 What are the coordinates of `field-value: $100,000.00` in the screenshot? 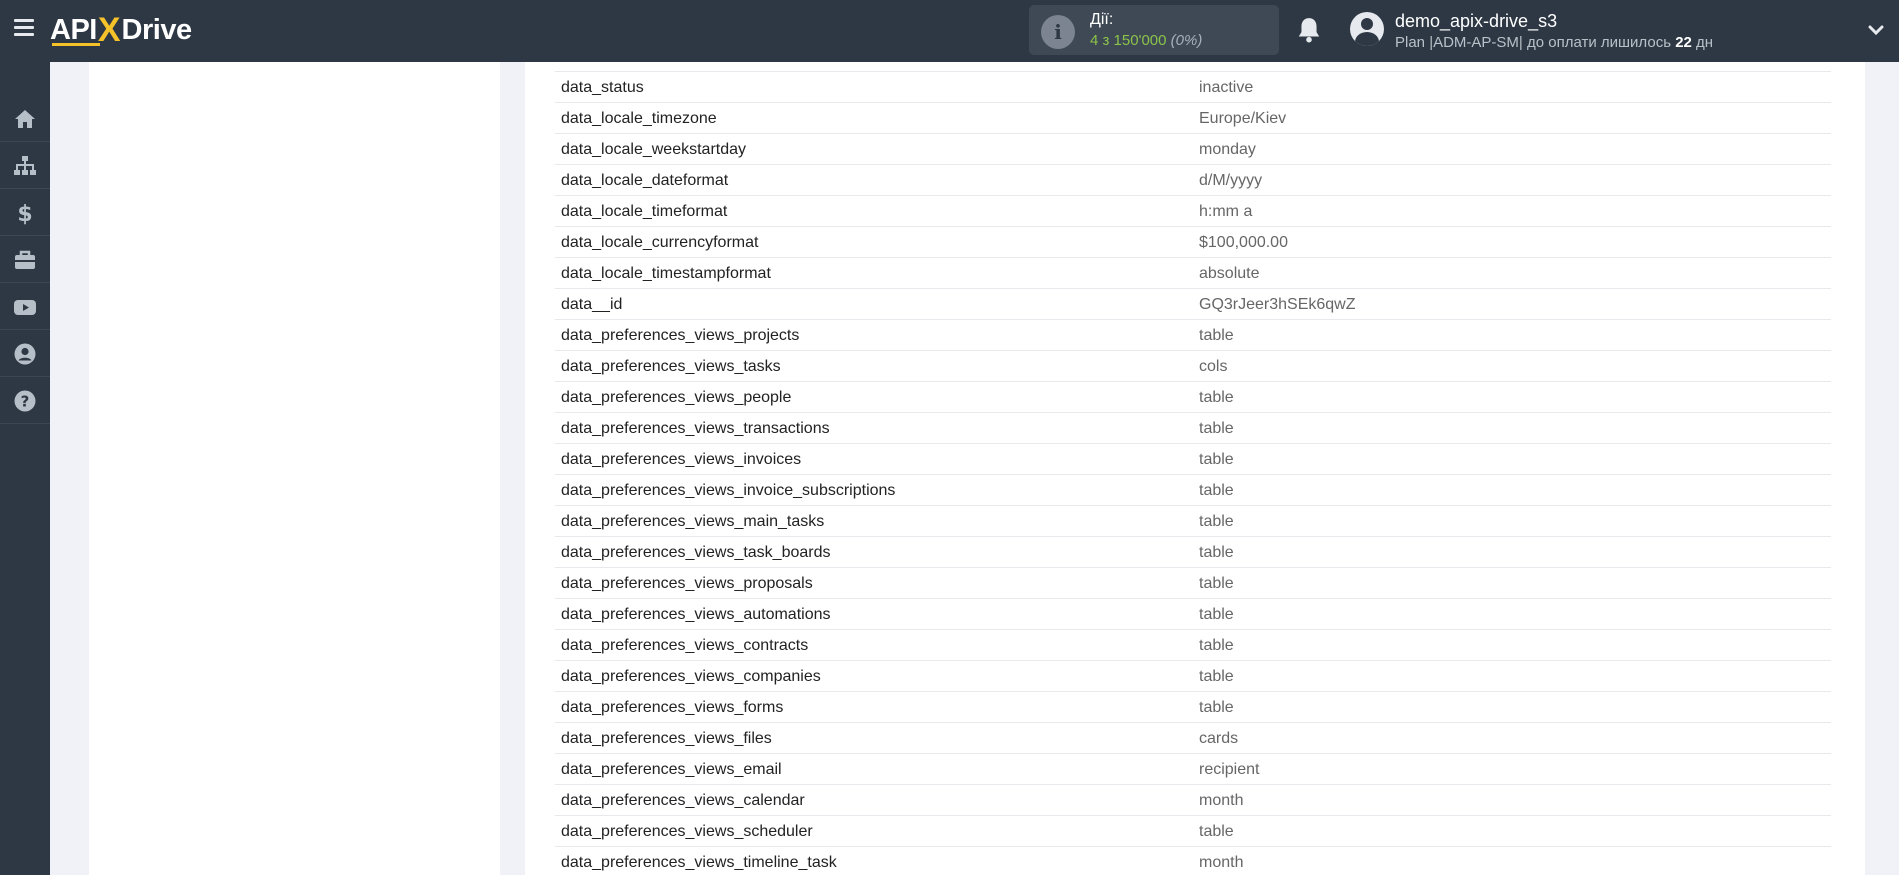 It's located at (1243, 242).